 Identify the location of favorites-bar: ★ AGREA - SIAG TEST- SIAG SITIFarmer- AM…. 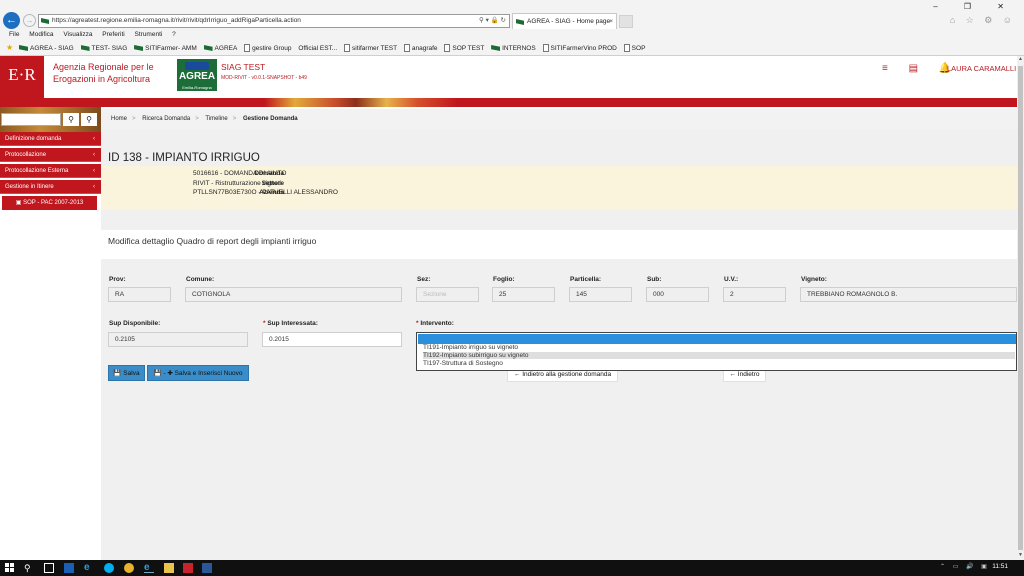
(328, 47).